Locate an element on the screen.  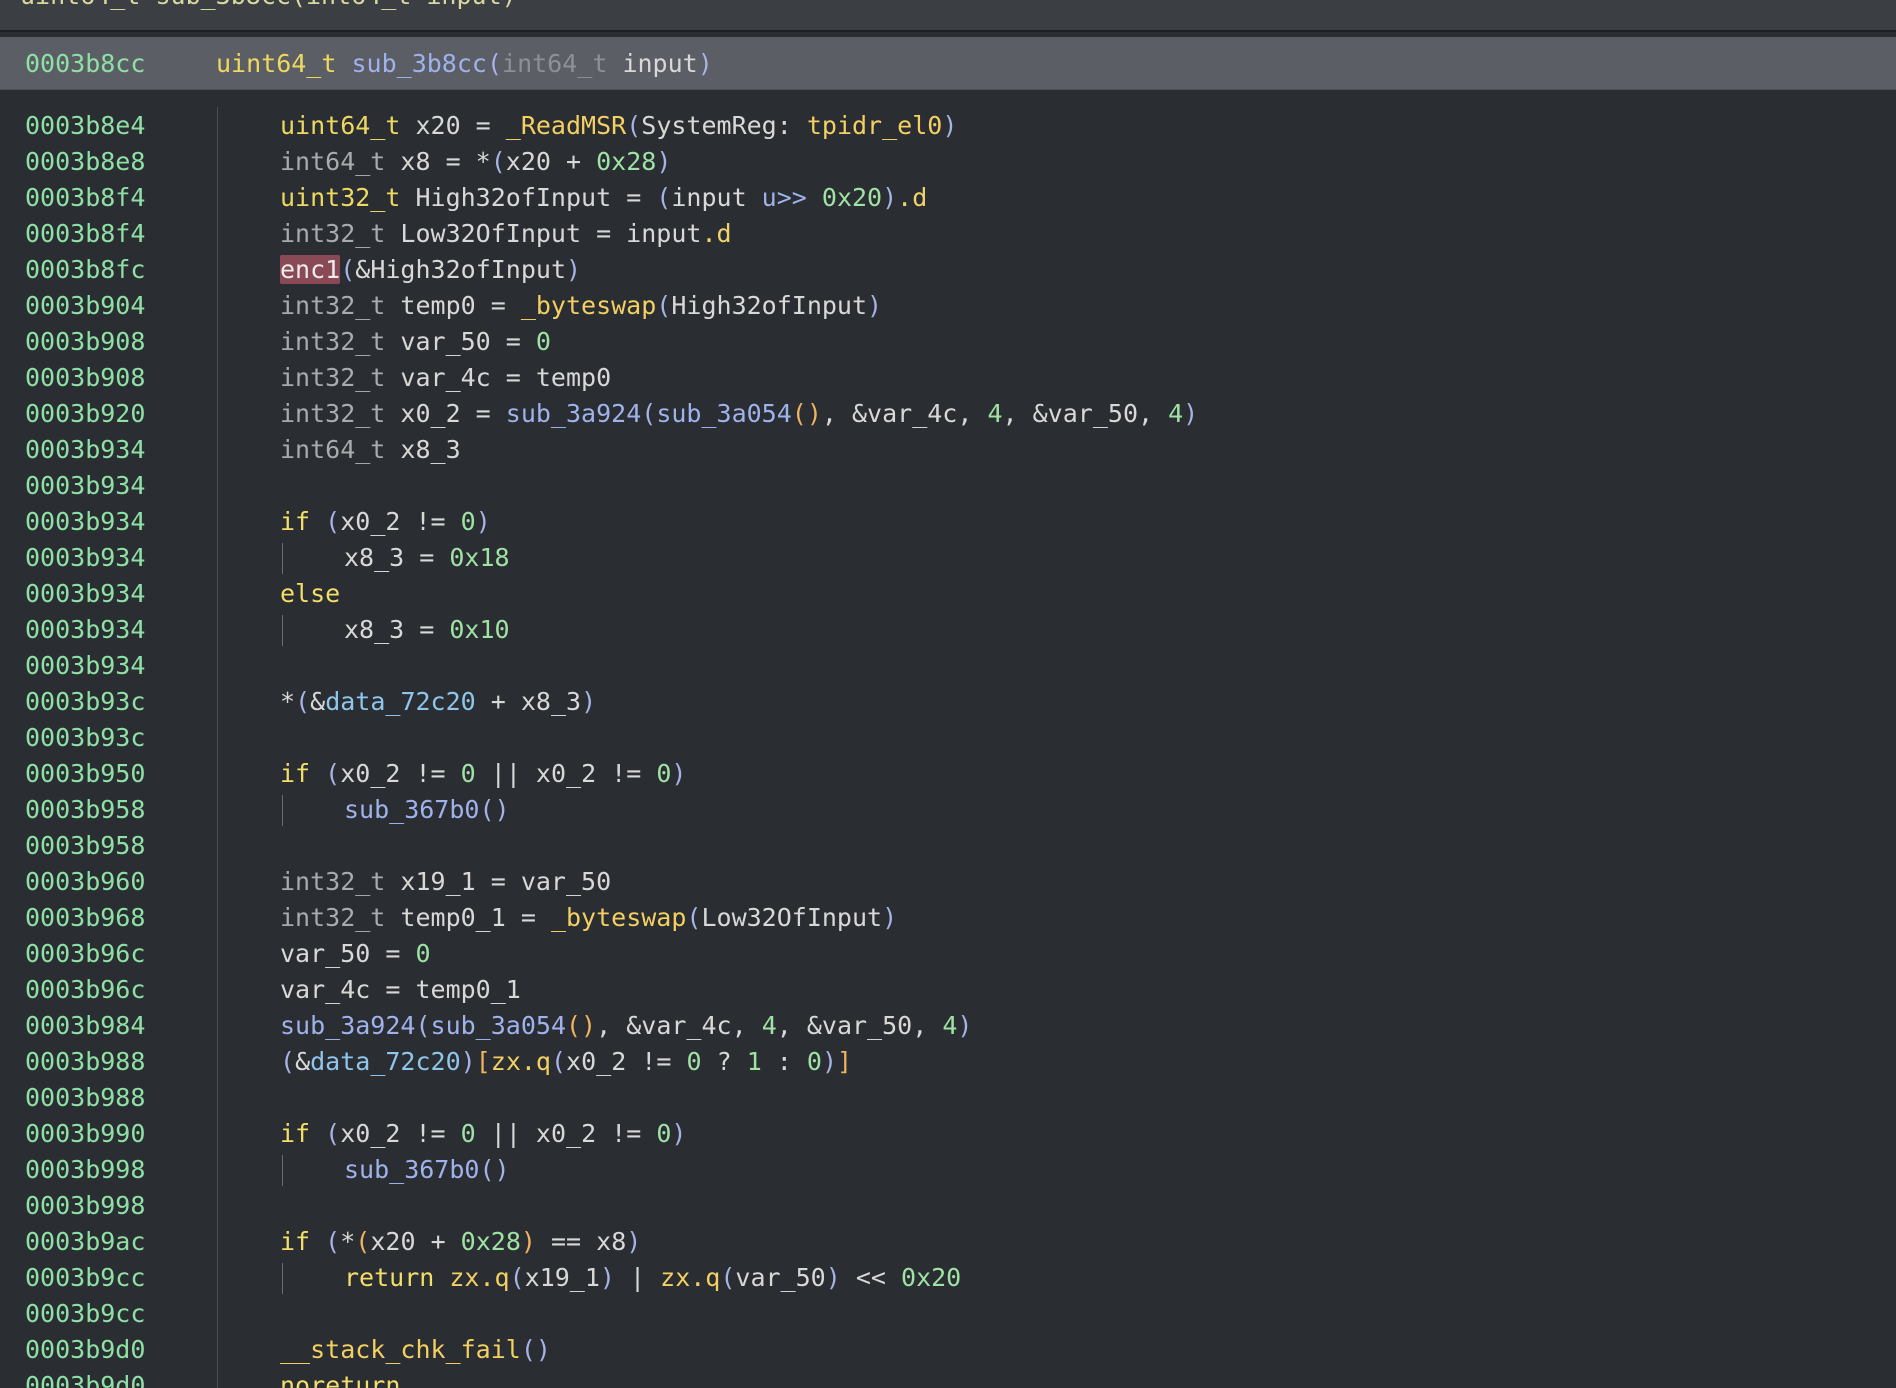
code-token: 0x28 is located at coordinates (491, 1241).